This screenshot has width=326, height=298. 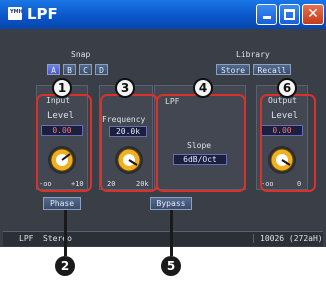 What do you see at coordinates (163, 238) in the screenshot?
I see `status-bar: LPF Stereo 10026 (272aH)` at bounding box center [163, 238].